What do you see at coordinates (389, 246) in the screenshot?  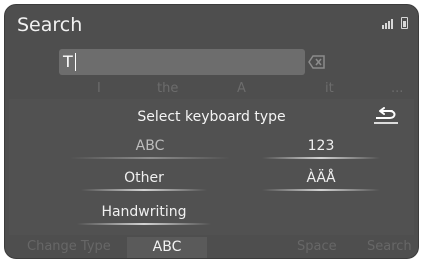 I see `search-button: Search` at bounding box center [389, 246].